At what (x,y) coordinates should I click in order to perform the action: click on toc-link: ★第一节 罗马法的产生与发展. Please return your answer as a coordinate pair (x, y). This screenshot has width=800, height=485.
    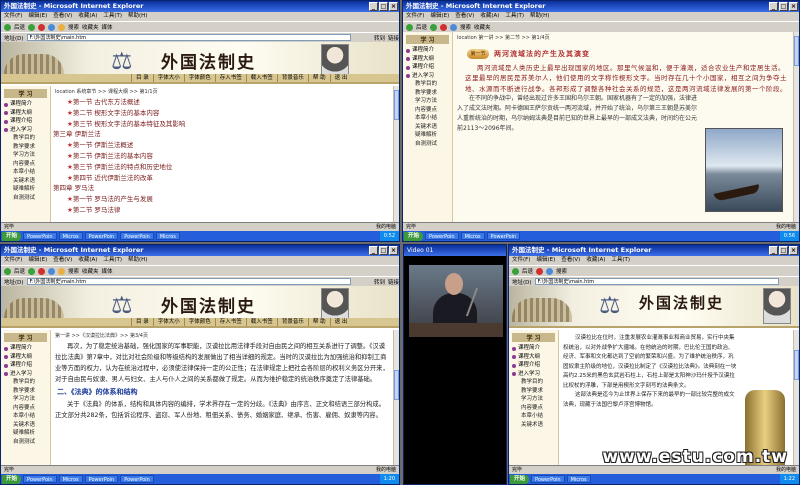
    Looking at the image, I should click on (223, 199).